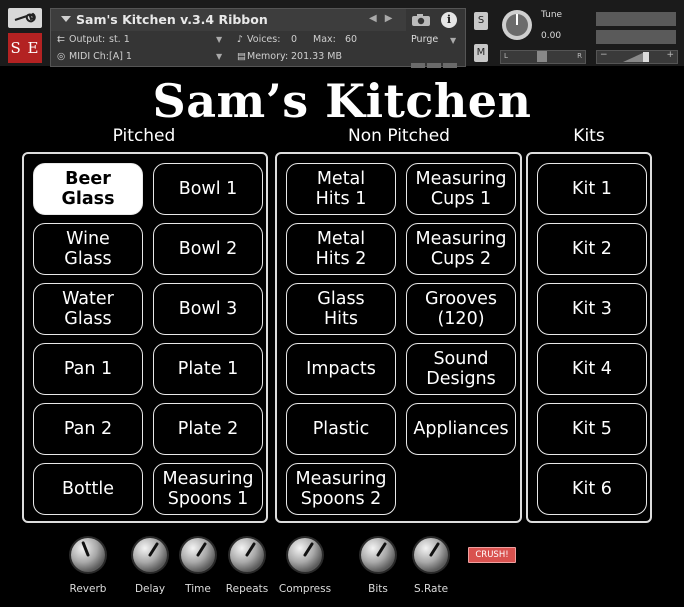  I want to click on midi-value: [A] 1, so click(120, 56).